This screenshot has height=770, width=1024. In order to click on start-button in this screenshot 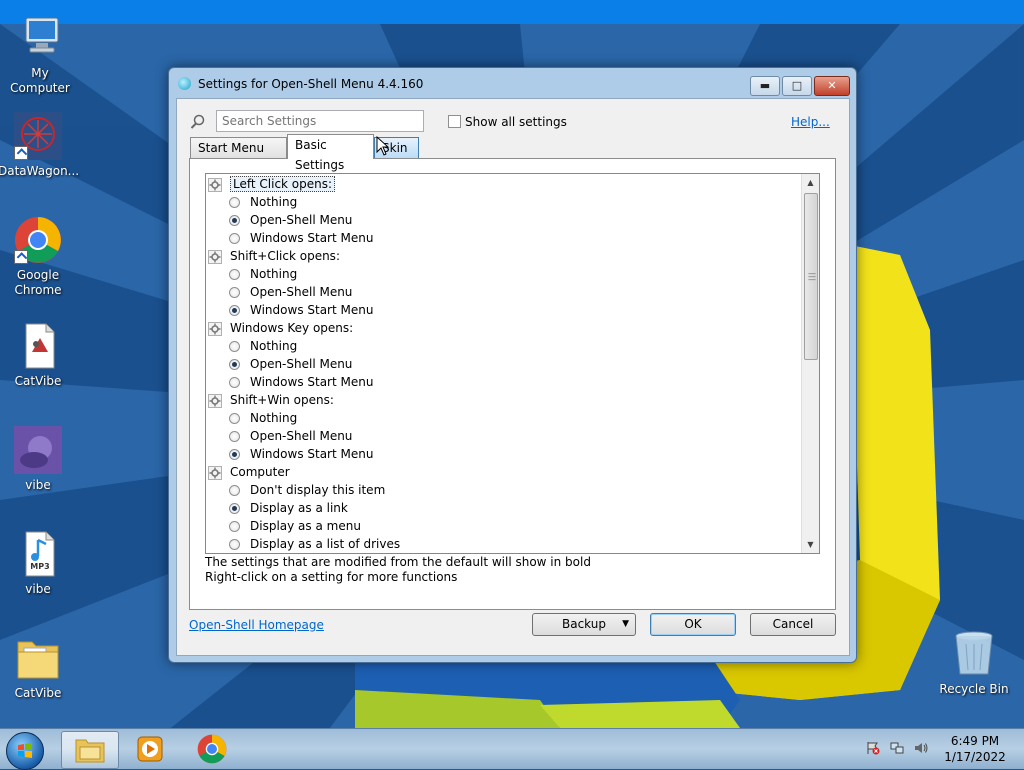, I will do `click(25, 751)`.